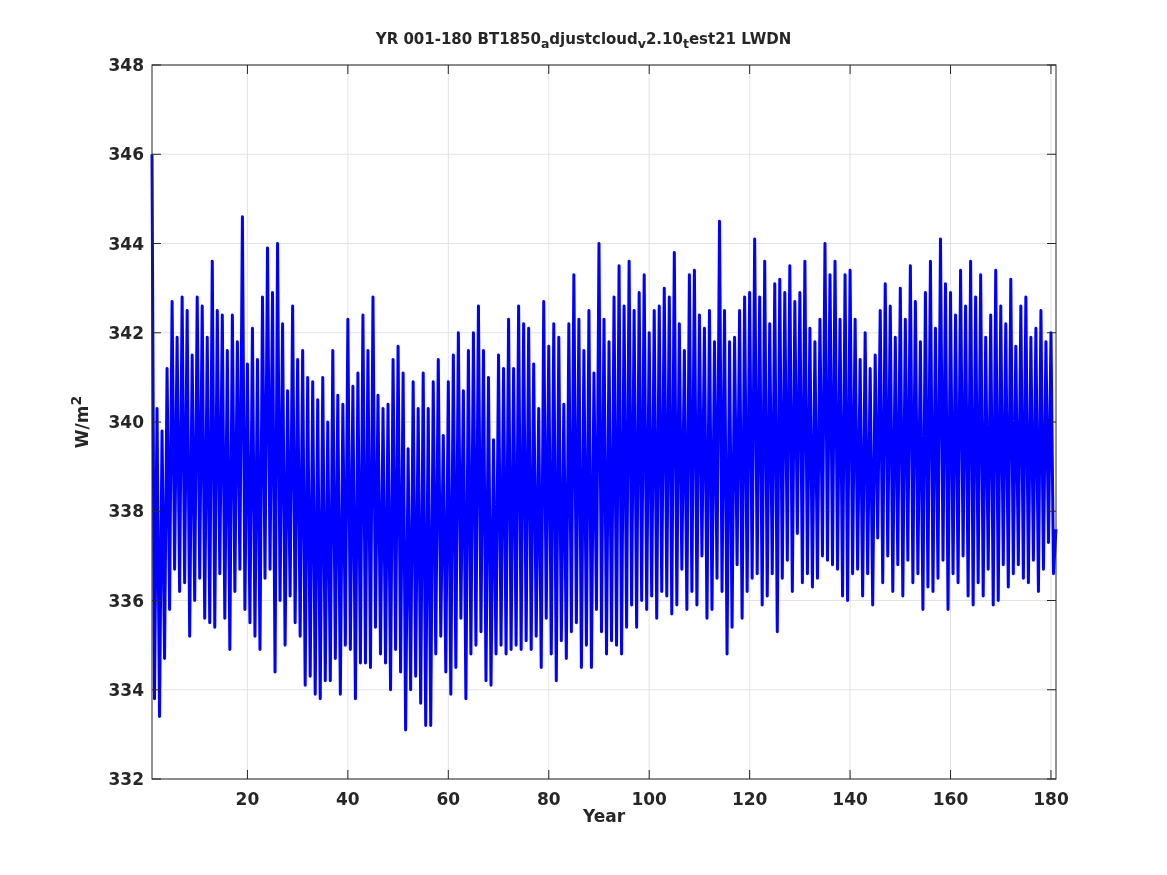 This screenshot has height=875, width=1167. Describe the element at coordinates (448, 799) in the screenshot. I see `x-tick-label: 60` at that location.